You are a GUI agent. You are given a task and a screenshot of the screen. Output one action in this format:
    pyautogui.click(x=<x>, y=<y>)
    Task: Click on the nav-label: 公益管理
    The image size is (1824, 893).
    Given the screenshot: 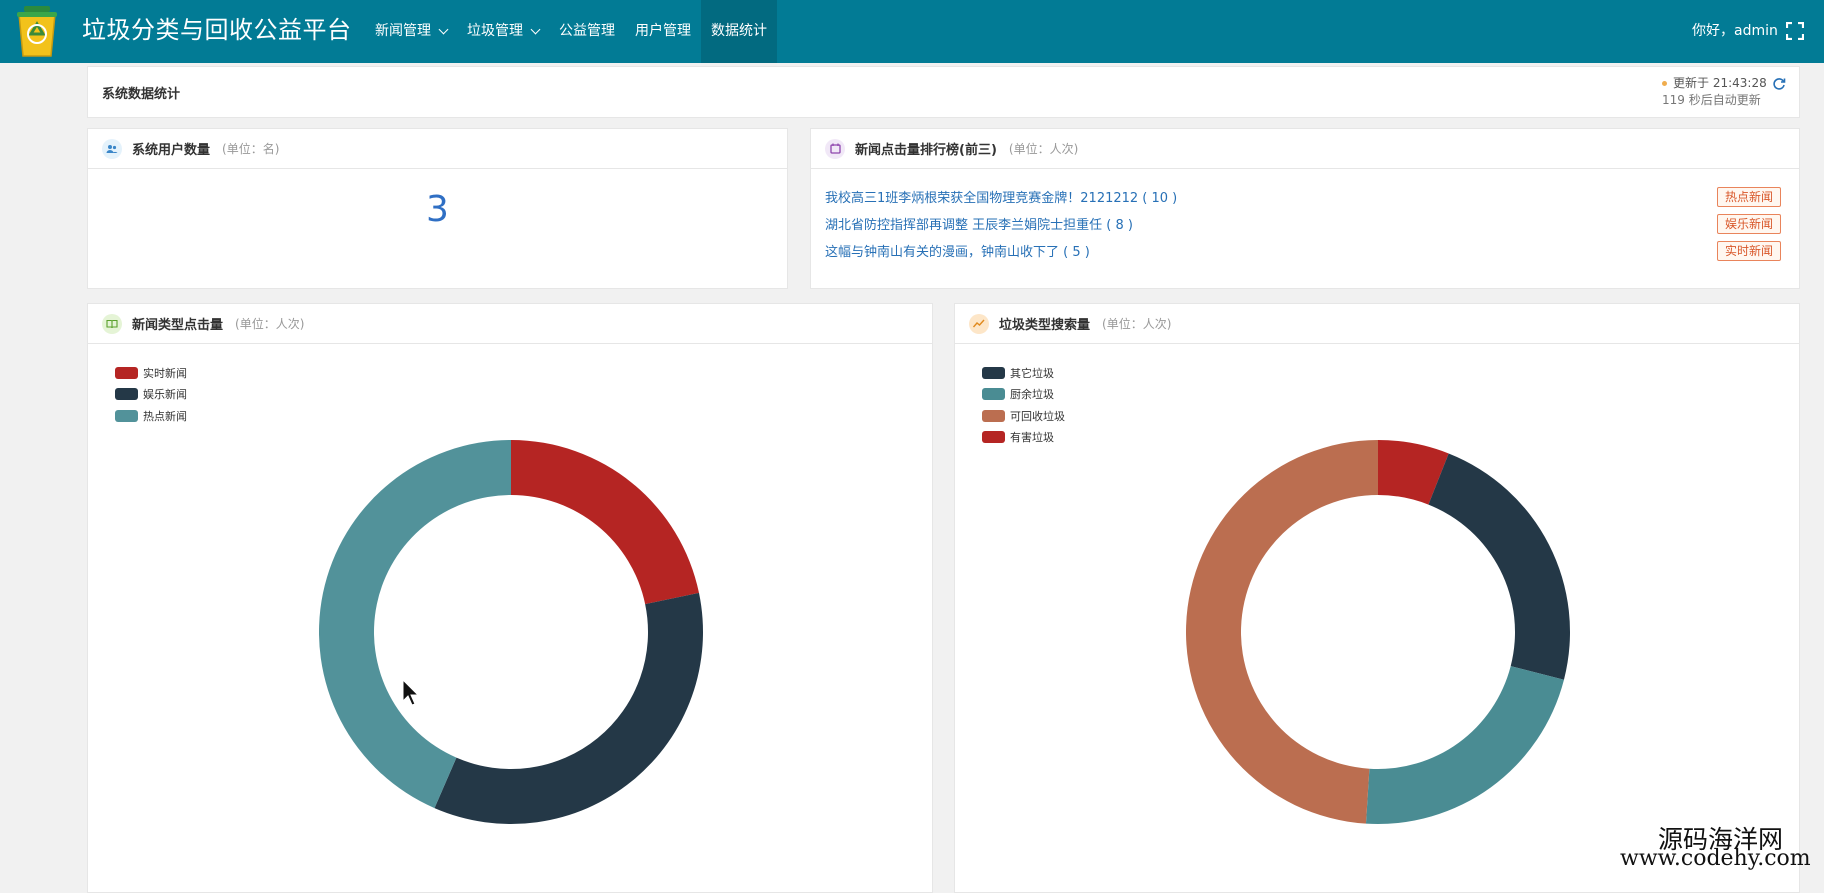 What is the action you would take?
    pyautogui.click(x=587, y=31)
    